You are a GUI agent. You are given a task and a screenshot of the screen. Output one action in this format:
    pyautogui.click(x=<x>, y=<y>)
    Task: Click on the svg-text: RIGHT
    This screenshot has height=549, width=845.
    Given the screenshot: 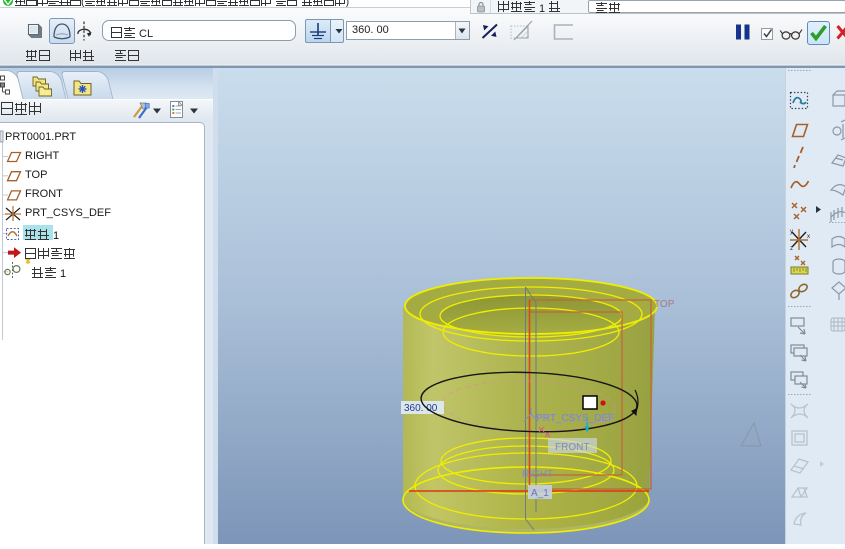 What is the action you would take?
    pyautogui.click(x=537, y=474)
    